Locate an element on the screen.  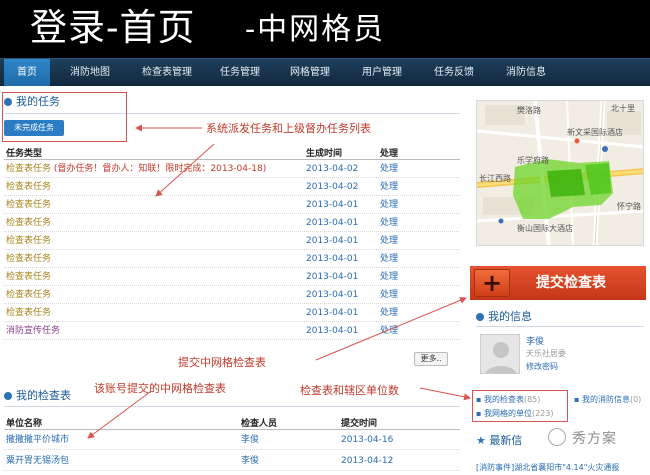
nav-fire-info: 消防信息 is located at coordinates (526, 73).